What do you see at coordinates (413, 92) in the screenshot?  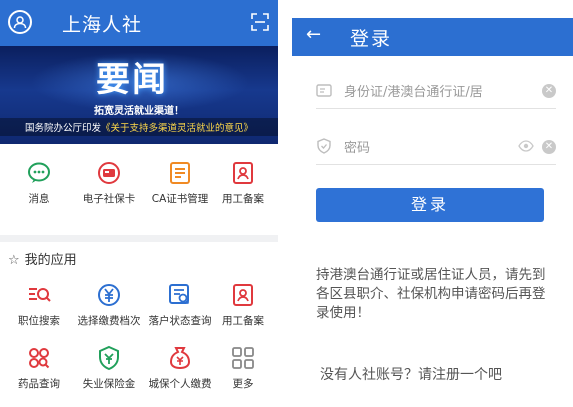 I see `id-number-placeholder: 身份证/港澳台通行证/居` at bounding box center [413, 92].